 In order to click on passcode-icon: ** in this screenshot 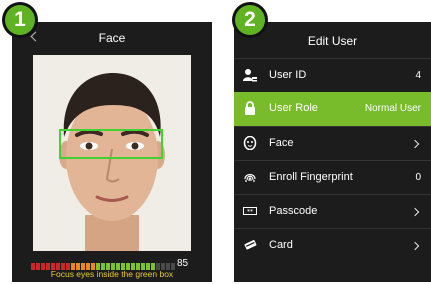, I will do `click(250, 211)`.